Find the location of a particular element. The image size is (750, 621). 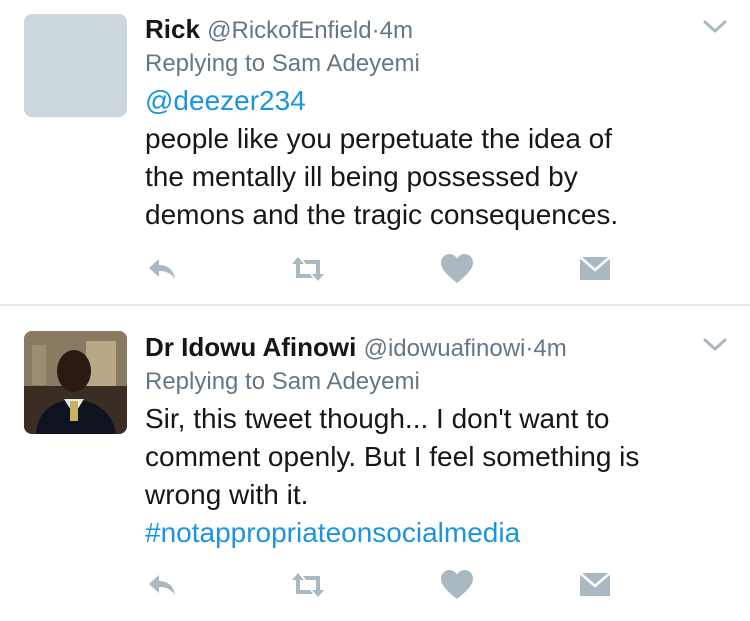

display-name: Rick is located at coordinates (172, 29).